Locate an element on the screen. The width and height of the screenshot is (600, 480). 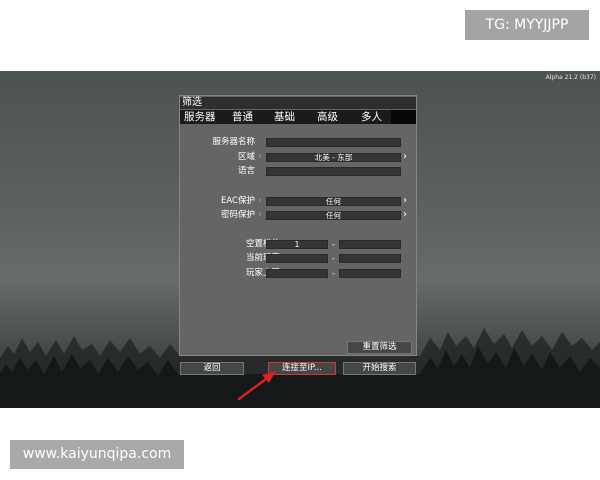
current-players-label: 当前玩家 is located at coordinates (262, 258).